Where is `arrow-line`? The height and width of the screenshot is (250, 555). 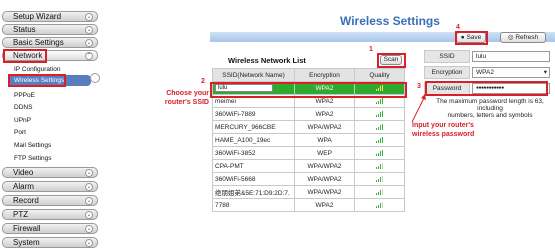
arrow-line is located at coordinates (418, 109).